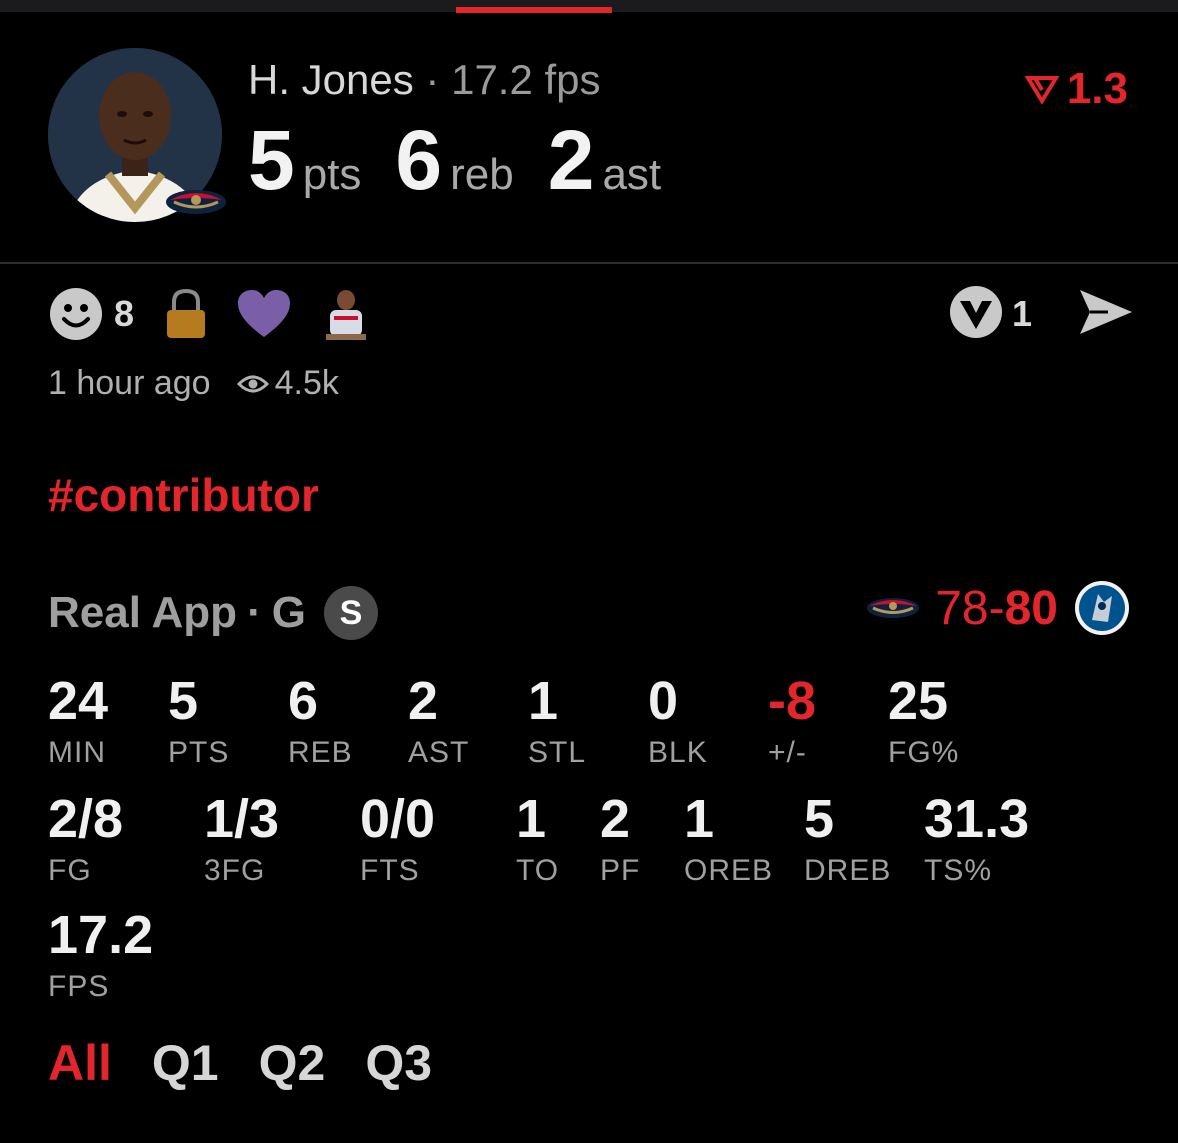  Describe the element at coordinates (977, 819) in the screenshot. I see `stat-value: 31.3` at that location.